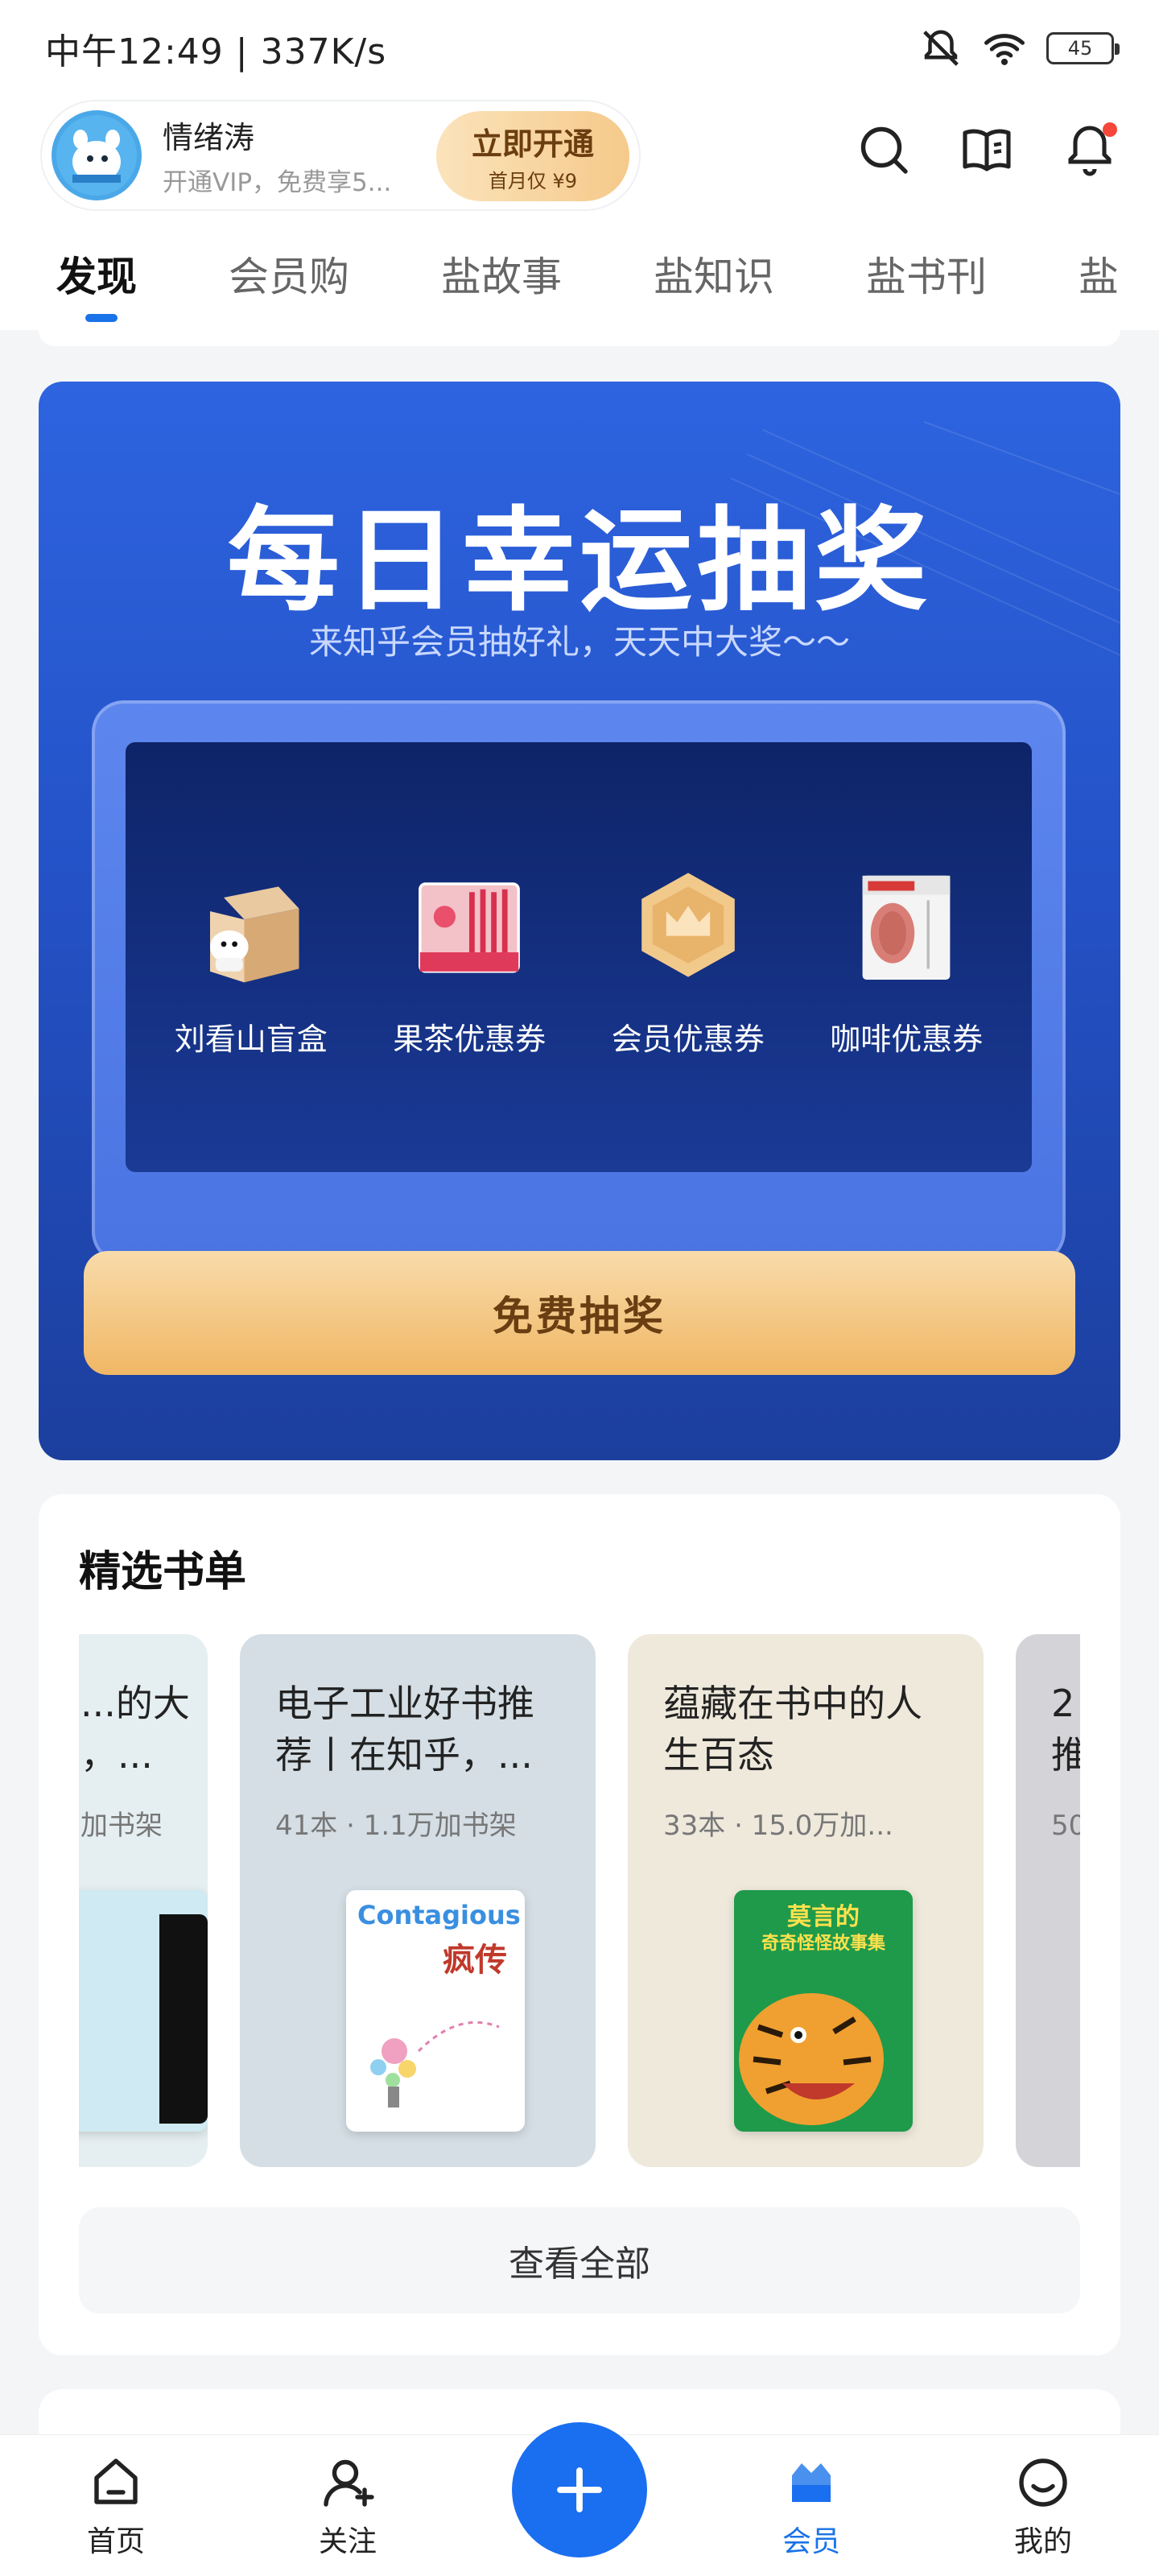 This screenshot has height=2576, width=1159. What do you see at coordinates (470, 926) in the screenshot?
I see `tea-box-icon` at bounding box center [470, 926].